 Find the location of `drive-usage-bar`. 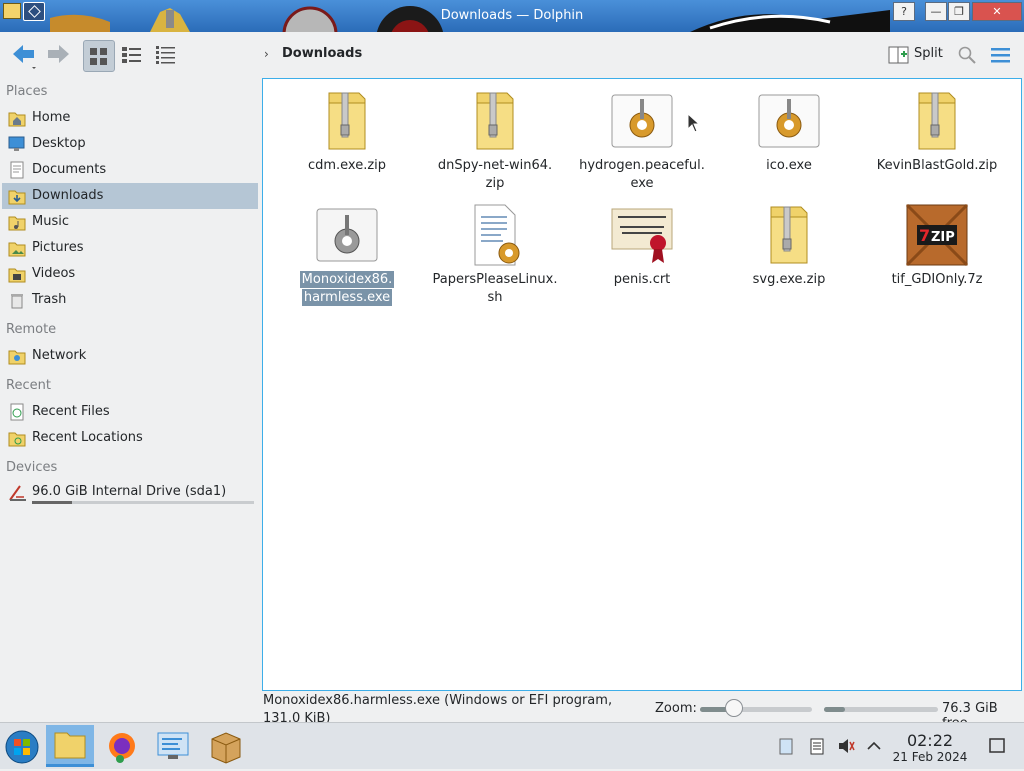

drive-usage-bar is located at coordinates (143, 502).